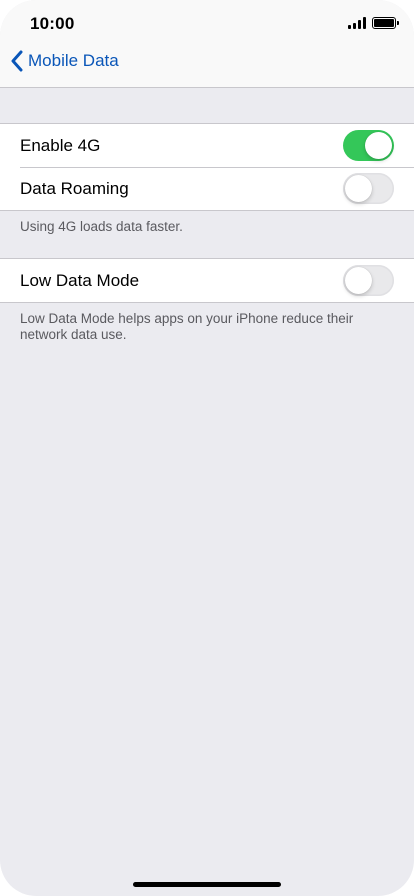  Describe the element at coordinates (357, 23) in the screenshot. I see `cellular-signal-icon` at that location.